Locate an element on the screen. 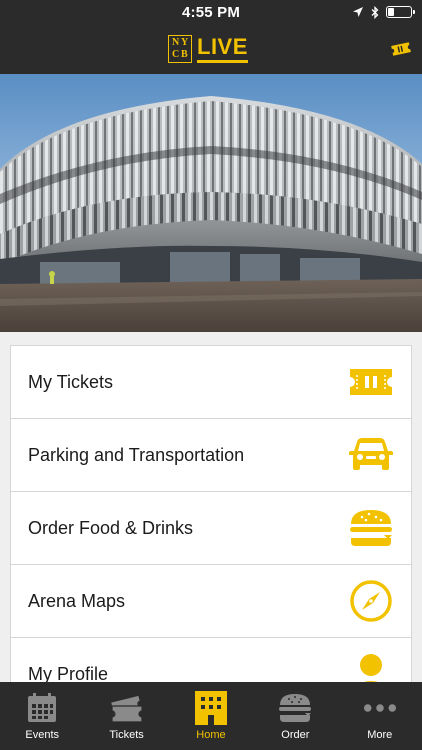 Image resolution: width=422 pixels, height=750 pixels. tab-label: More is located at coordinates (380, 735).